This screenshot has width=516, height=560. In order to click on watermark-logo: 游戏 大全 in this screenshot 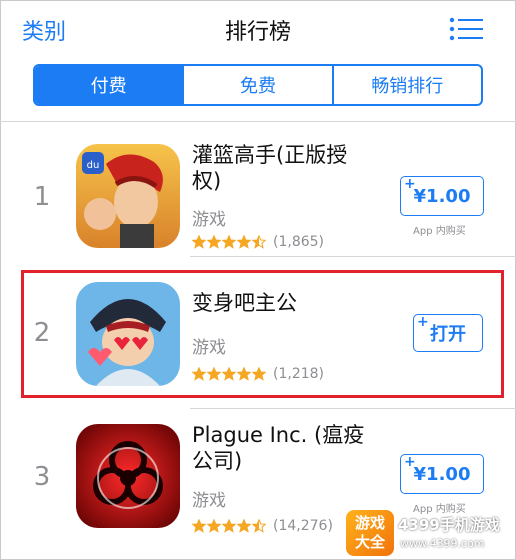, I will do `click(370, 533)`.